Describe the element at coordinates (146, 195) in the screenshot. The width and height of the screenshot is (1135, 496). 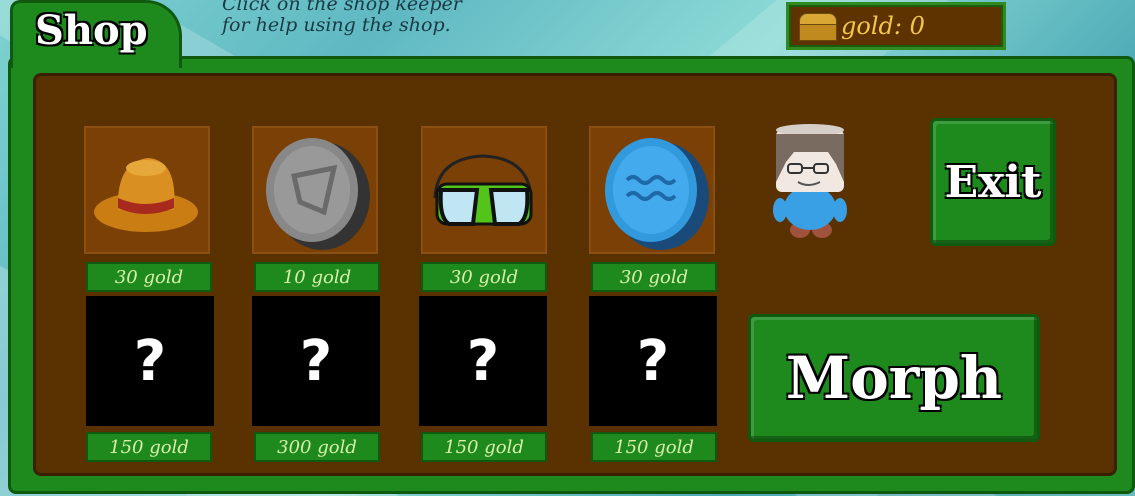
I see `hat-icon` at that location.